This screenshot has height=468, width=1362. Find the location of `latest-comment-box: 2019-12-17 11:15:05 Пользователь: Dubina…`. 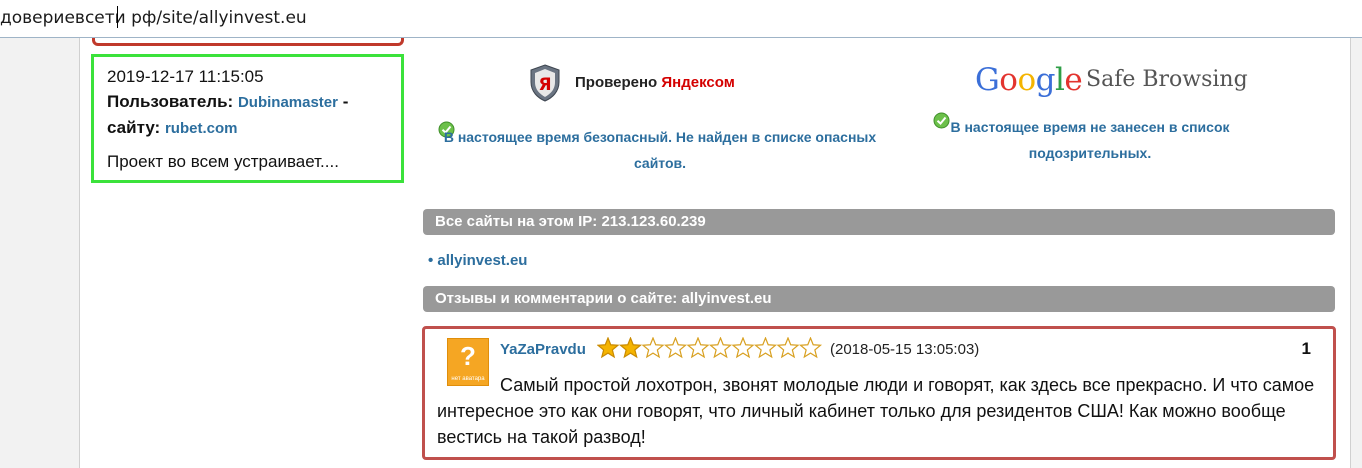

latest-comment-box: 2019-12-17 11:15:05 Пользователь: Dubina… is located at coordinates (247, 118).